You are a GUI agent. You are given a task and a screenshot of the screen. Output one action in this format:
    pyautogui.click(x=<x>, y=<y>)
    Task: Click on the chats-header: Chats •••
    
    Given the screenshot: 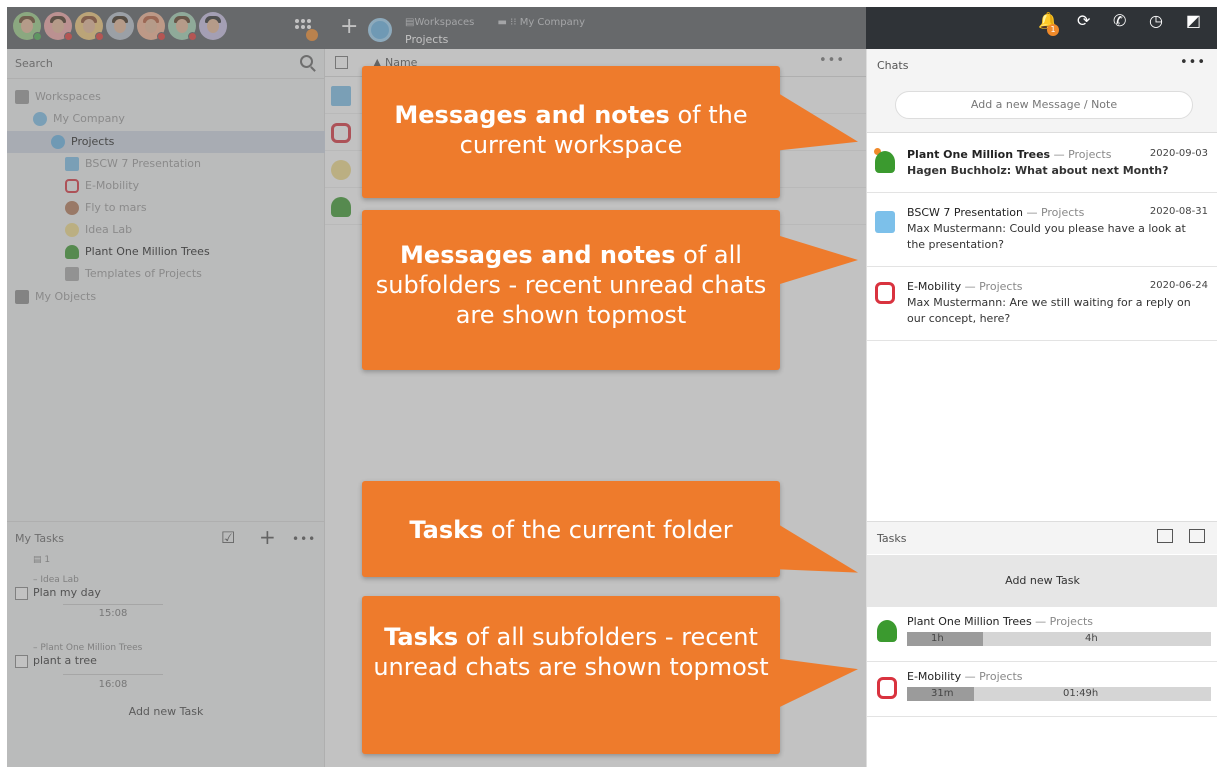 What is the action you would take?
    pyautogui.click(x=1042, y=64)
    